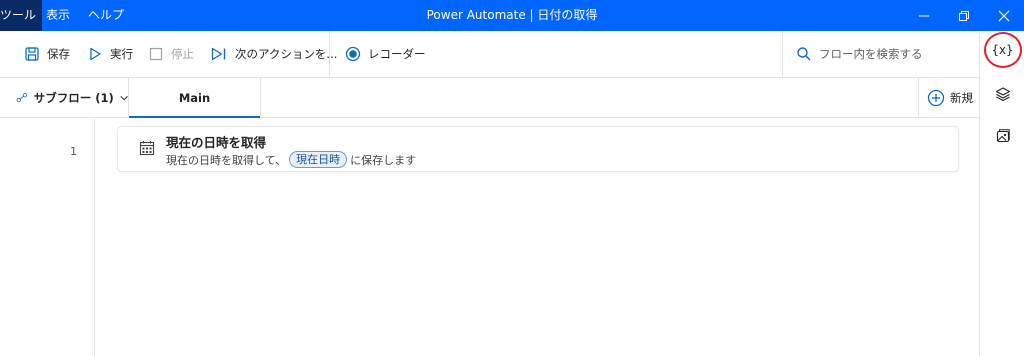 This screenshot has width=1024, height=356. Describe the element at coordinates (21, 15) in the screenshot. I see `menu-tools: ツール` at that location.